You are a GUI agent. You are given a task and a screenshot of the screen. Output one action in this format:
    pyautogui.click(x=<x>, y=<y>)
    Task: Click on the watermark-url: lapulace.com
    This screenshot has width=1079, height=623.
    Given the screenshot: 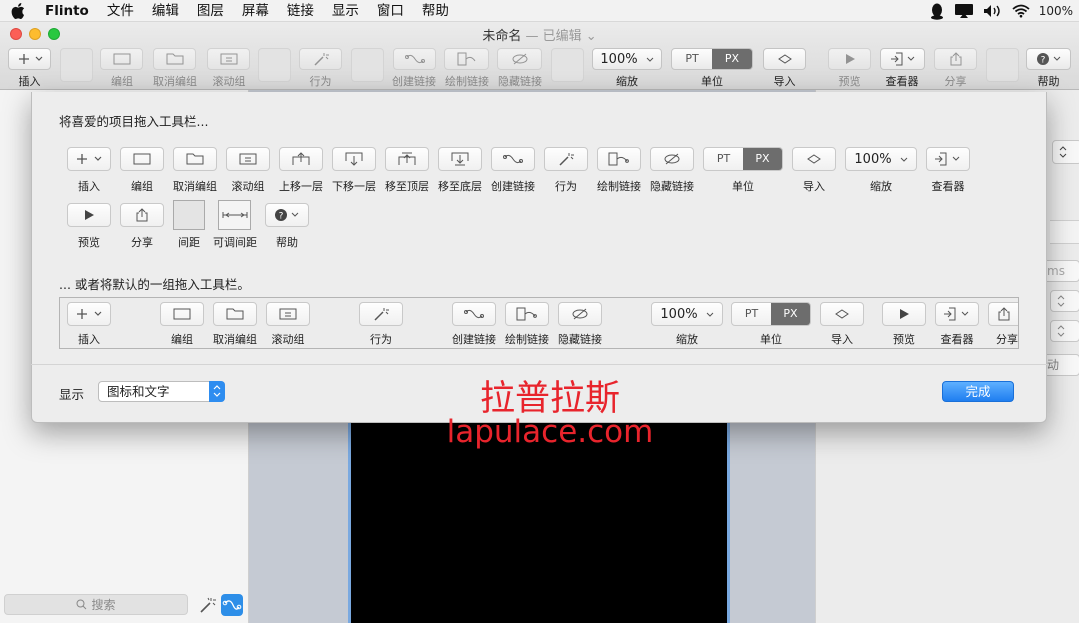 What is the action you would take?
    pyautogui.click(x=550, y=432)
    